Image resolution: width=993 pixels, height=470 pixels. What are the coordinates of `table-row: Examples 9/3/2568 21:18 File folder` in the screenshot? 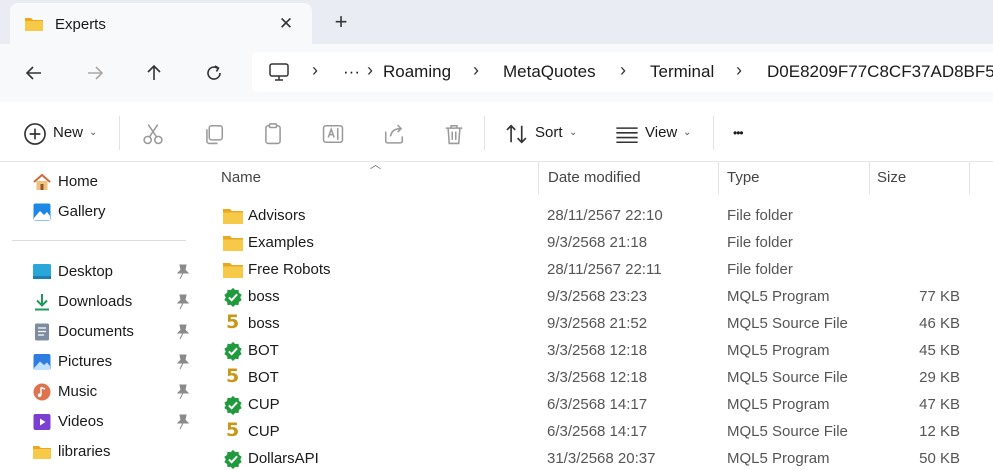 It's located at (595, 242).